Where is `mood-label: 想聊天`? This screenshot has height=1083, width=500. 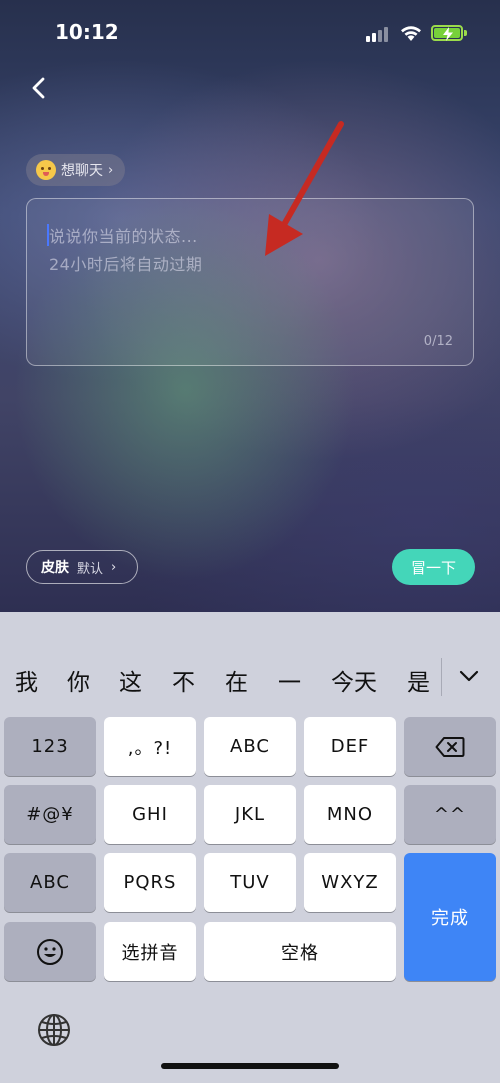 mood-label: 想聊天 is located at coordinates (82, 171).